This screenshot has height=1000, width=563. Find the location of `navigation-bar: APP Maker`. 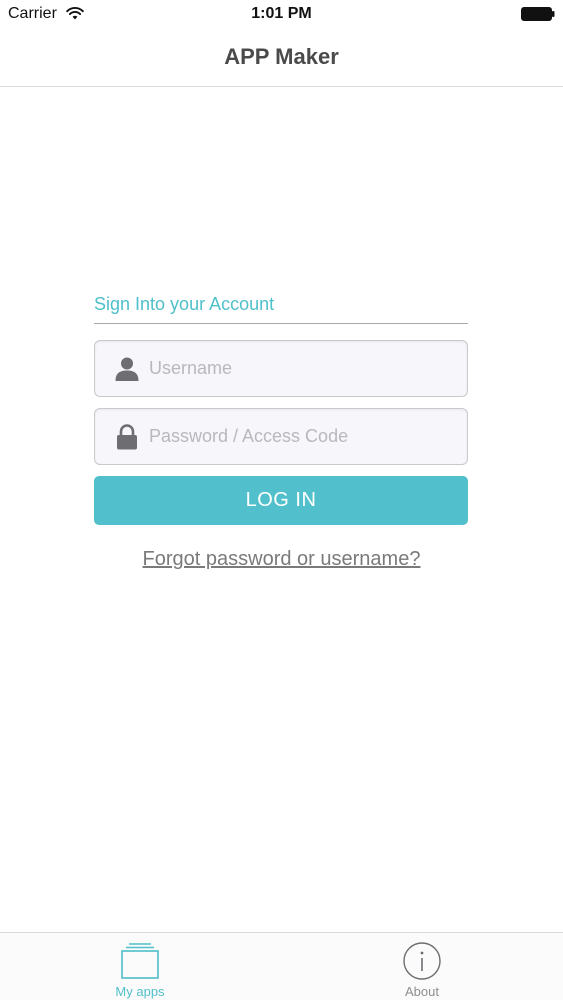

navigation-bar: APP Maker is located at coordinates (281, 58).